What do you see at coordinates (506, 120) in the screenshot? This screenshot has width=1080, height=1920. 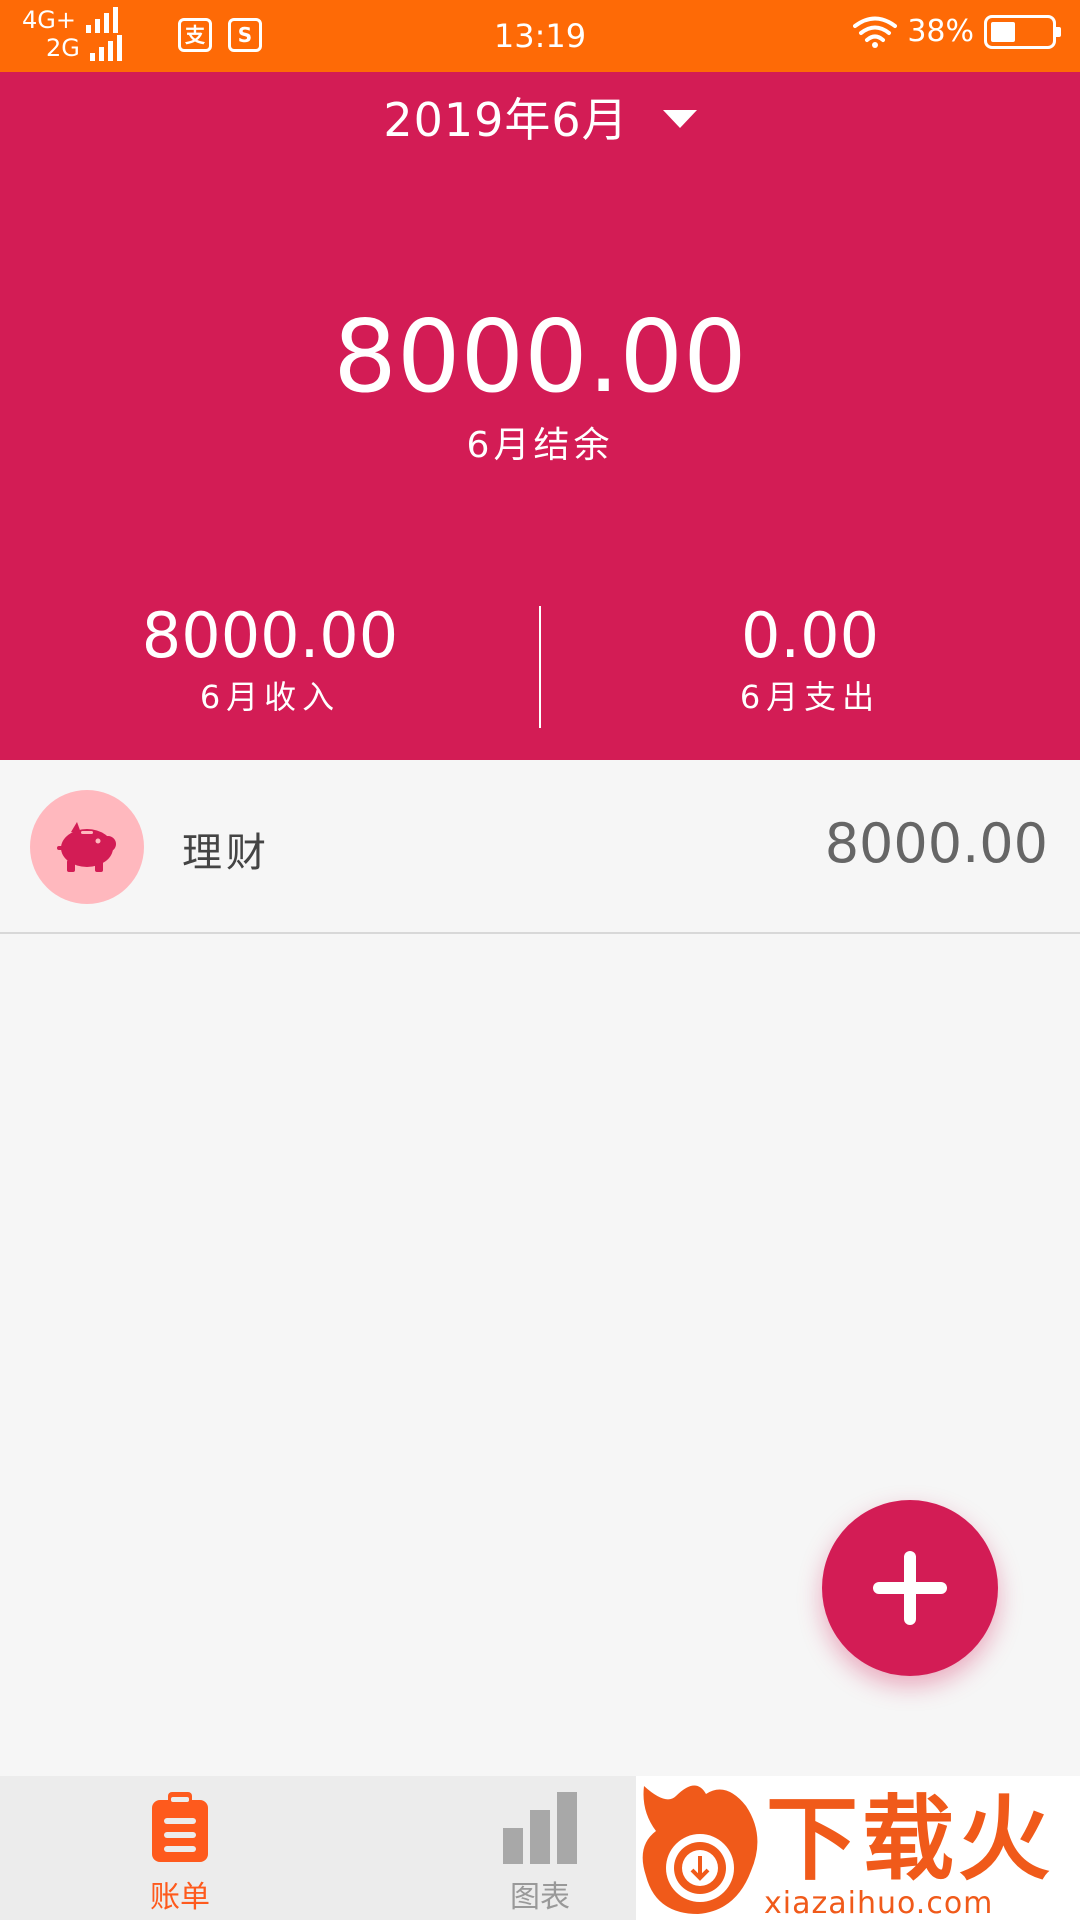 I see `month-label: 2019年6月` at bounding box center [506, 120].